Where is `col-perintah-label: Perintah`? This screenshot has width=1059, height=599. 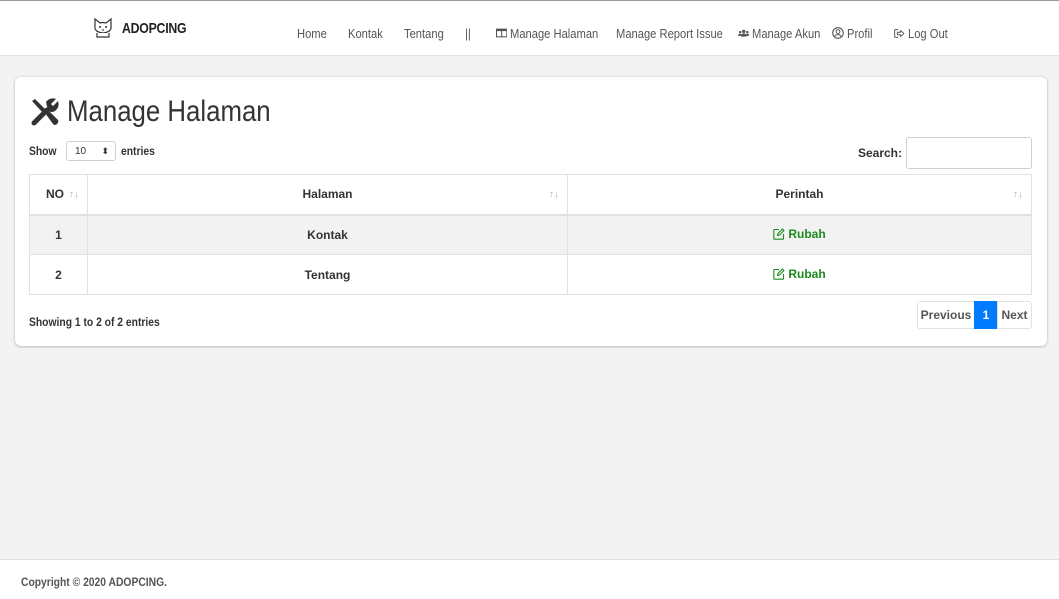
col-perintah-label: Perintah is located at coordinates (799, 194).